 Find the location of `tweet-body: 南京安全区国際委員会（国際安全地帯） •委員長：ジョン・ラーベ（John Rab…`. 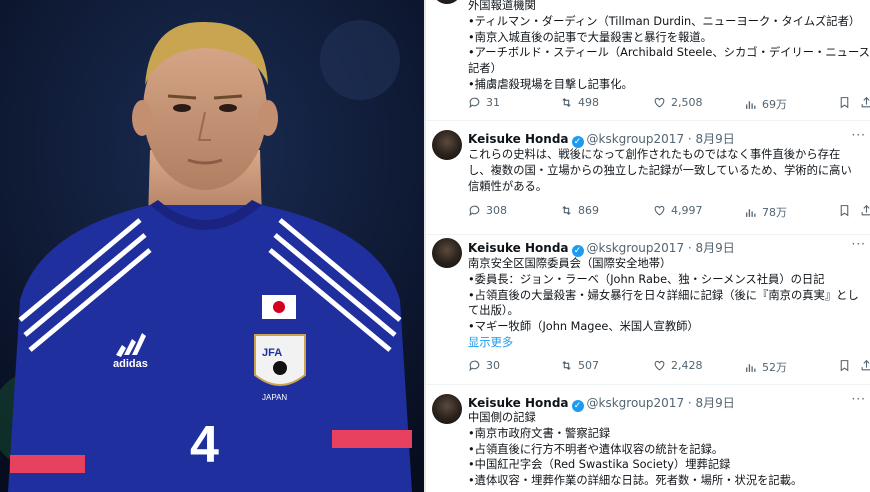

tweet-body: 南京安全区国際委員会（国際安全地帯） •委員長：ジョン・ラーベ（John Rab… is located at coordinates (668, 303).